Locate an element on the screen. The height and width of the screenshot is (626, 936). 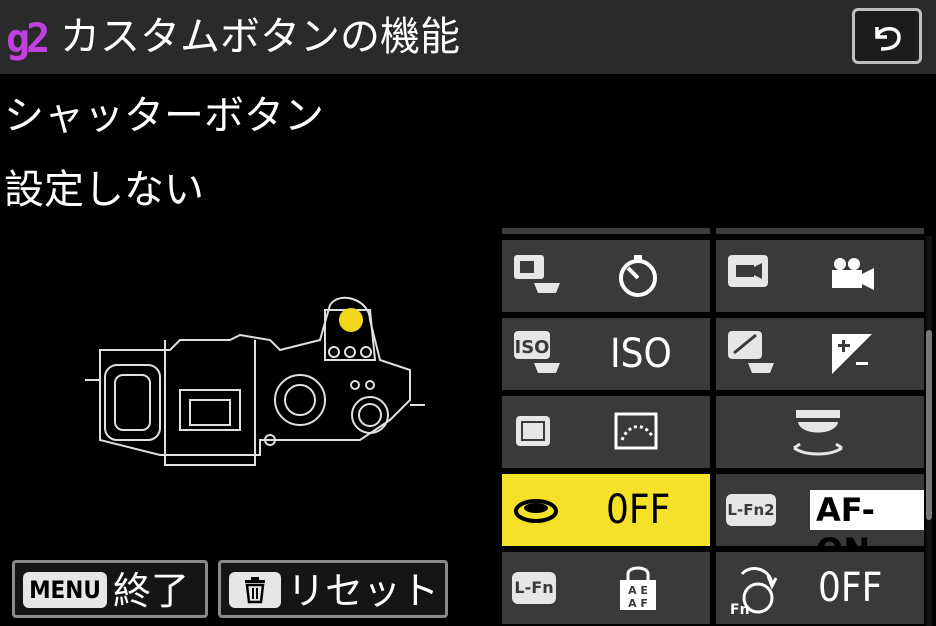
trash-badge is located at coordinates (255, 590).